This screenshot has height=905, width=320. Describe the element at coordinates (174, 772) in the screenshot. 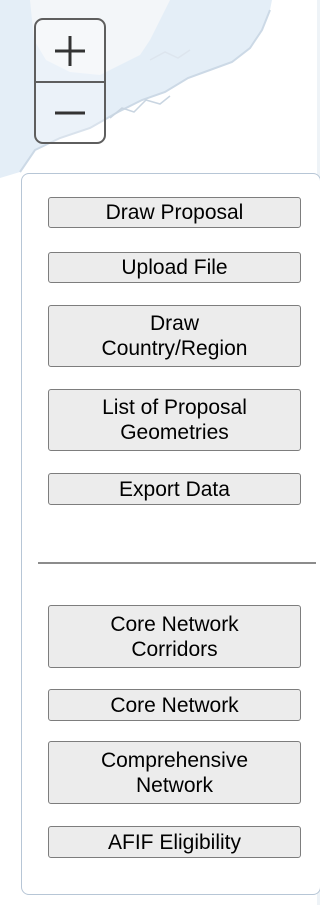

I see `comprehensive-network-button: Comprehensive Network` at that location.